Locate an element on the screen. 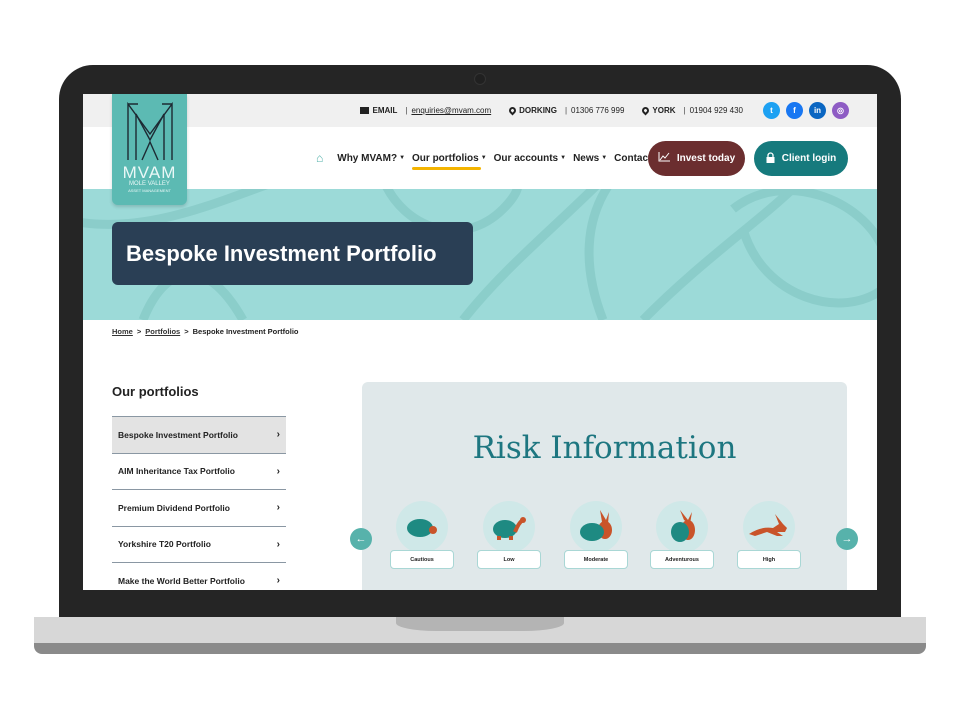  risk-label: Cautious is located at coordinates (422, 559).